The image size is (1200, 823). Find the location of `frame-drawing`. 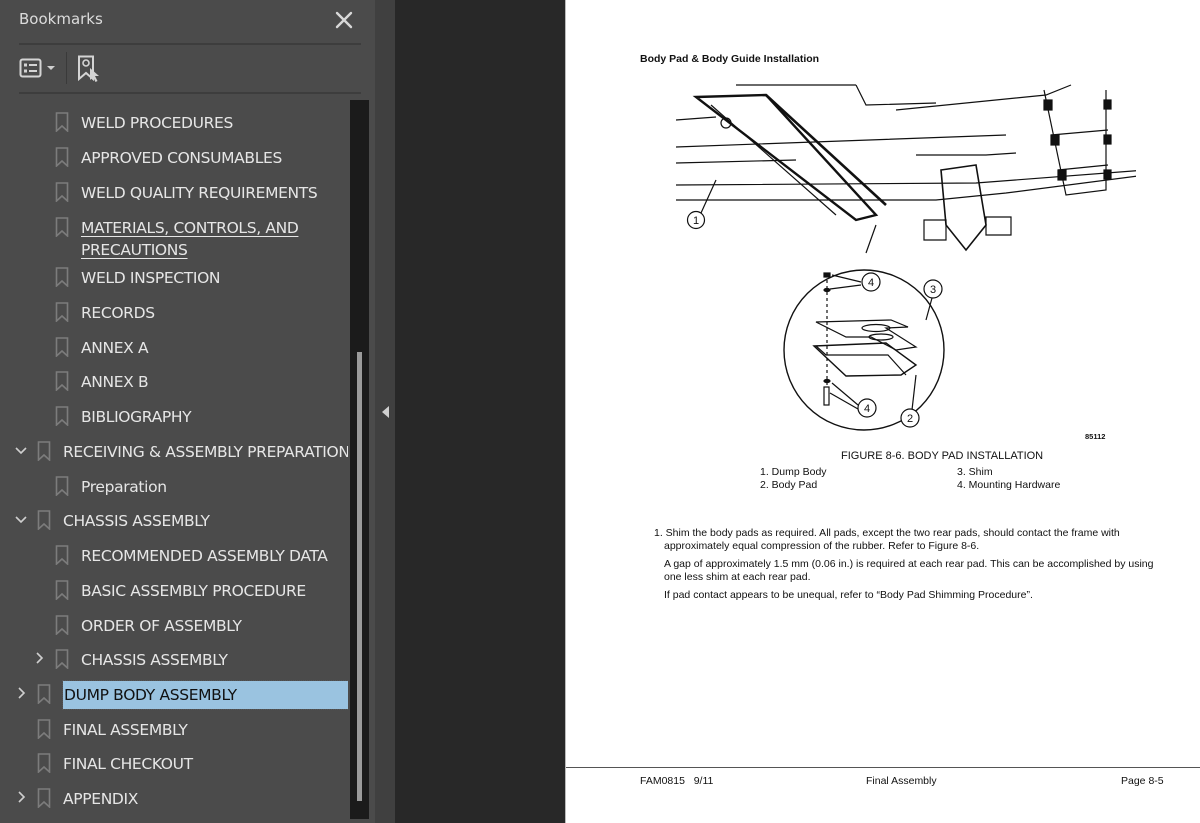

frame-drawing is located at coordinates (906, 169).